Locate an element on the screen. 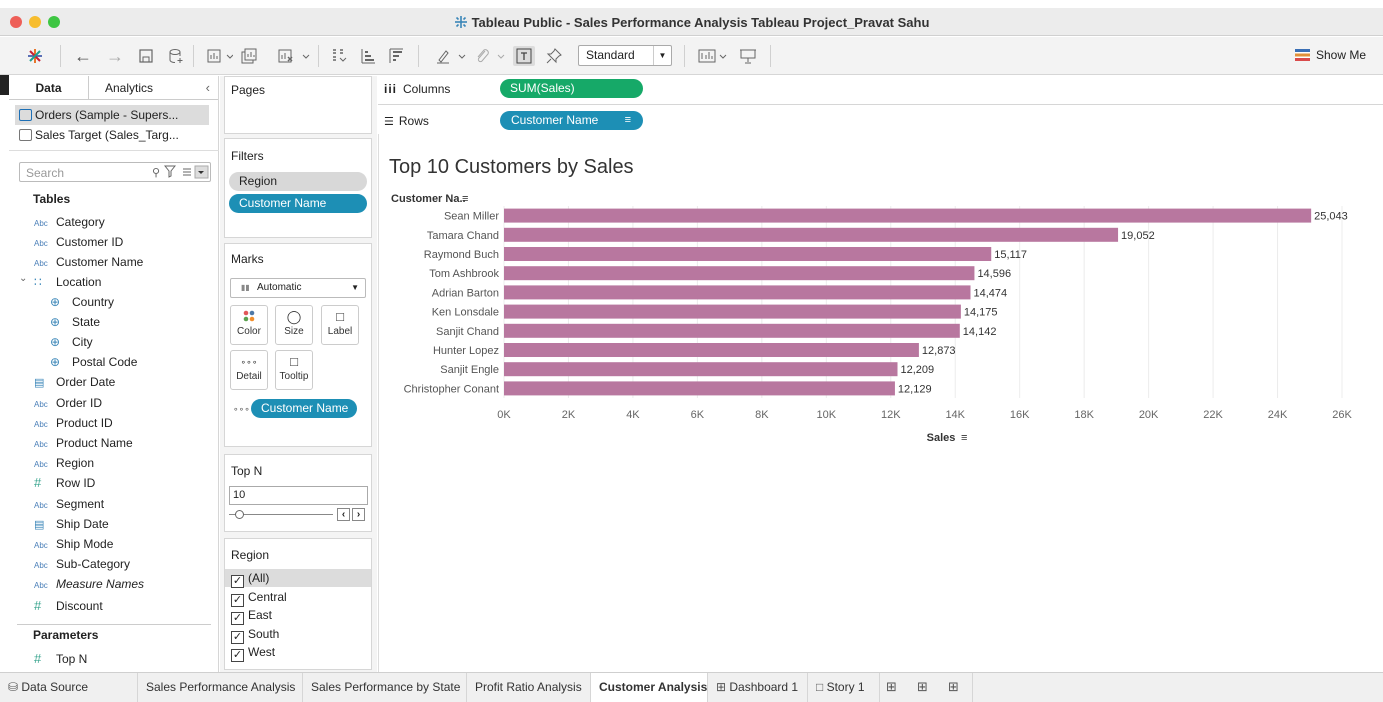 The width and height of the screenshot is (1383, 702). sheet-tab-customer-analysis: Customer Analysis is located at coordinates (649, 687).